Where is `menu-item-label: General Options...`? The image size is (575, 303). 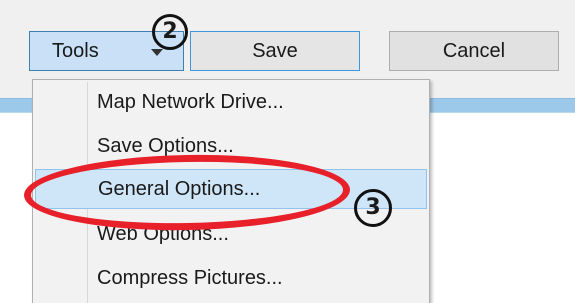 menu-item-label: General Options... is located at coordinates (179, 188).